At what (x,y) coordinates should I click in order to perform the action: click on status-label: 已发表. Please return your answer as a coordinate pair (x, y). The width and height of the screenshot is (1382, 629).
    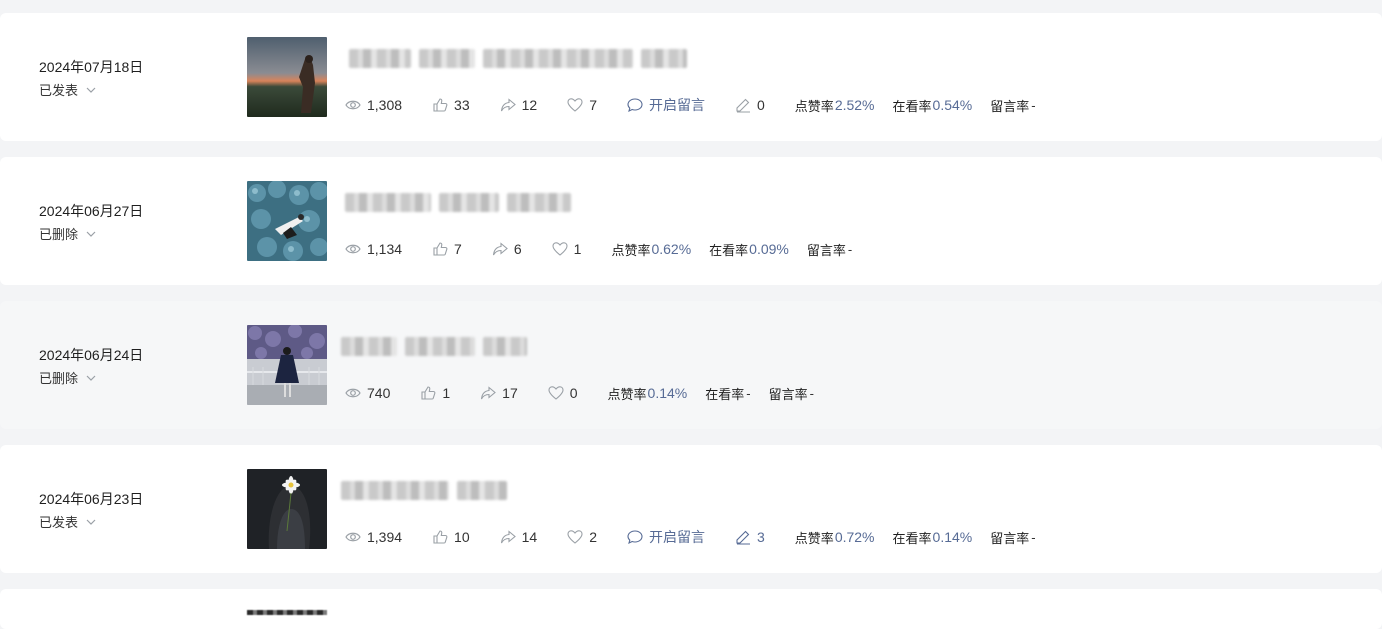
    Looking at the image, I should click on (59, 522).